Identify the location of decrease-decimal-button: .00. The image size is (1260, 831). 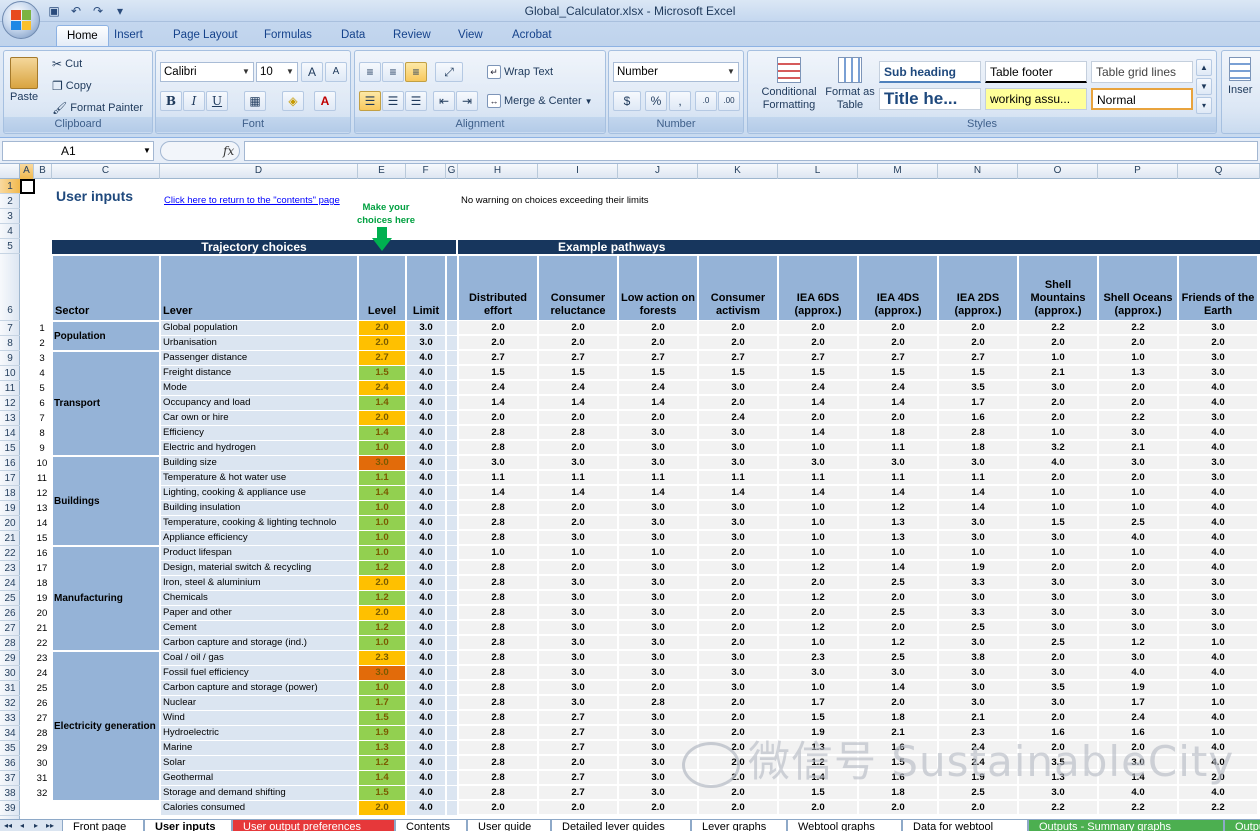
(729, 101).